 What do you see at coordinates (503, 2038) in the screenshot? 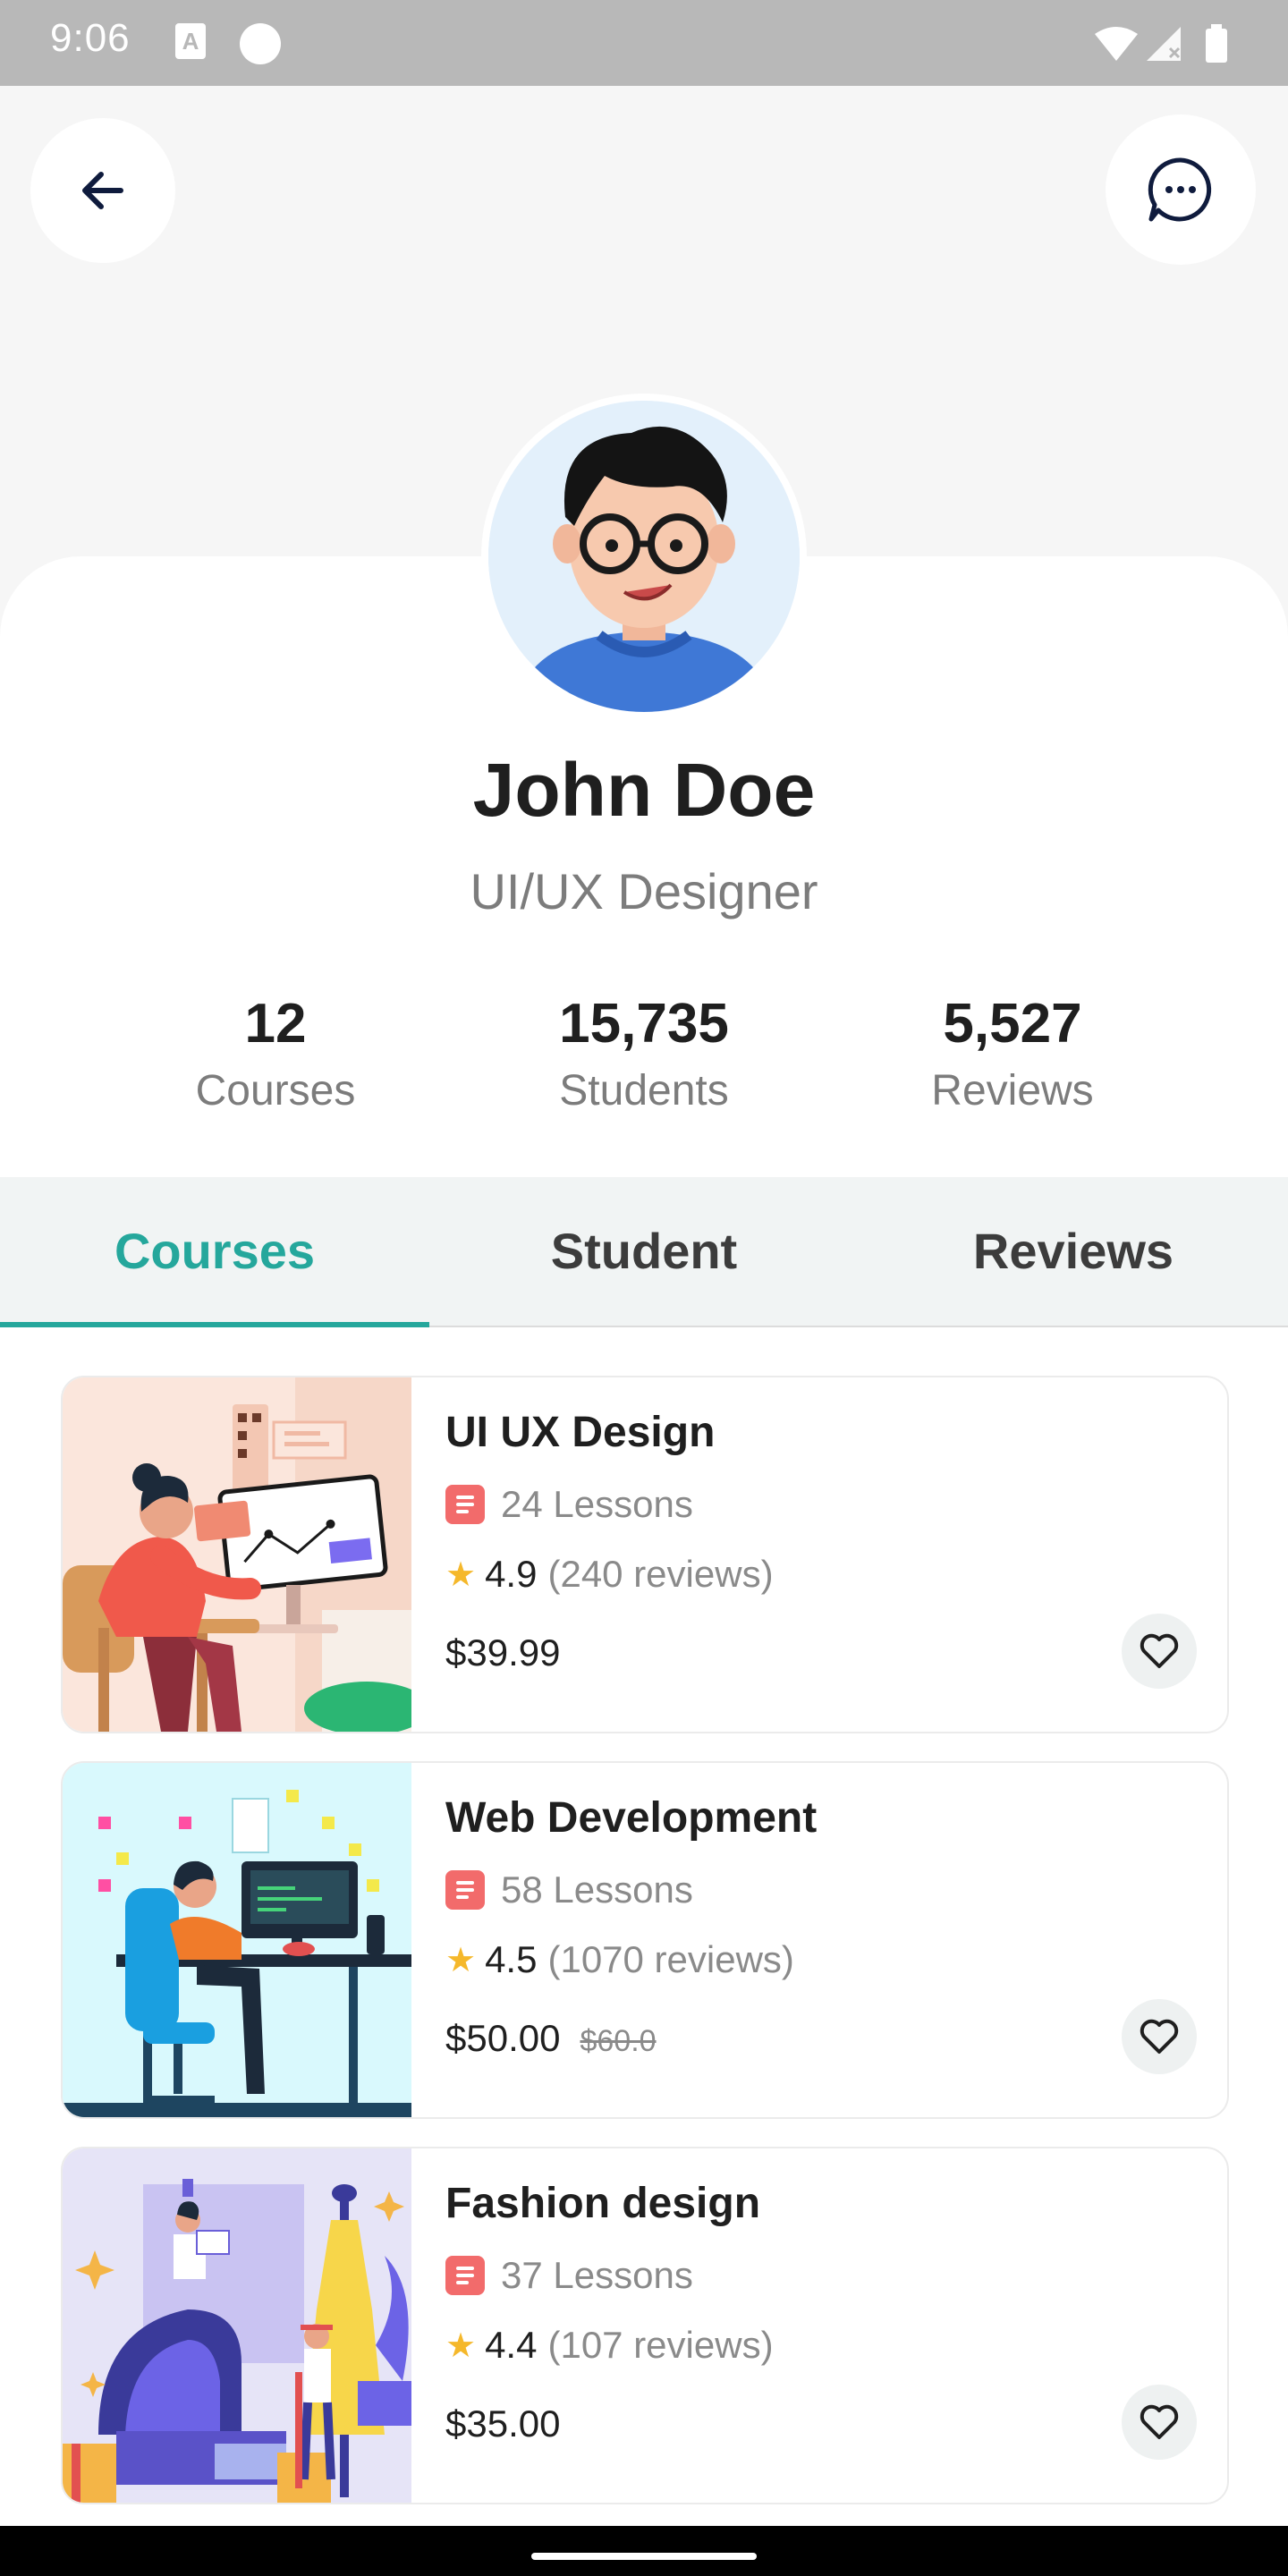
I see `price: $50.00` at bounding box center [503, 2038].